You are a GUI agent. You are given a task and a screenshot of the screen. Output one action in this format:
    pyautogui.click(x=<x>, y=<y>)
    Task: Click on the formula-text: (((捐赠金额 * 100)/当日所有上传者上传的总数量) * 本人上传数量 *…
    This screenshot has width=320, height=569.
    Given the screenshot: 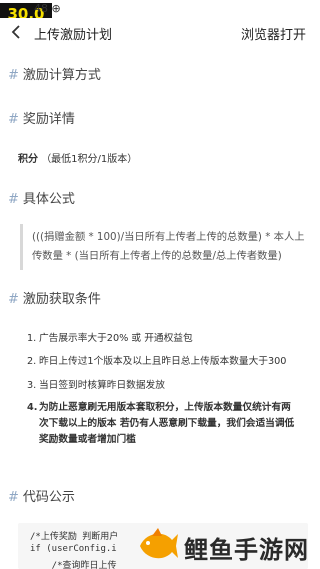 What is the action you would take?
    pyautogui.click(x=168, y=246)
    